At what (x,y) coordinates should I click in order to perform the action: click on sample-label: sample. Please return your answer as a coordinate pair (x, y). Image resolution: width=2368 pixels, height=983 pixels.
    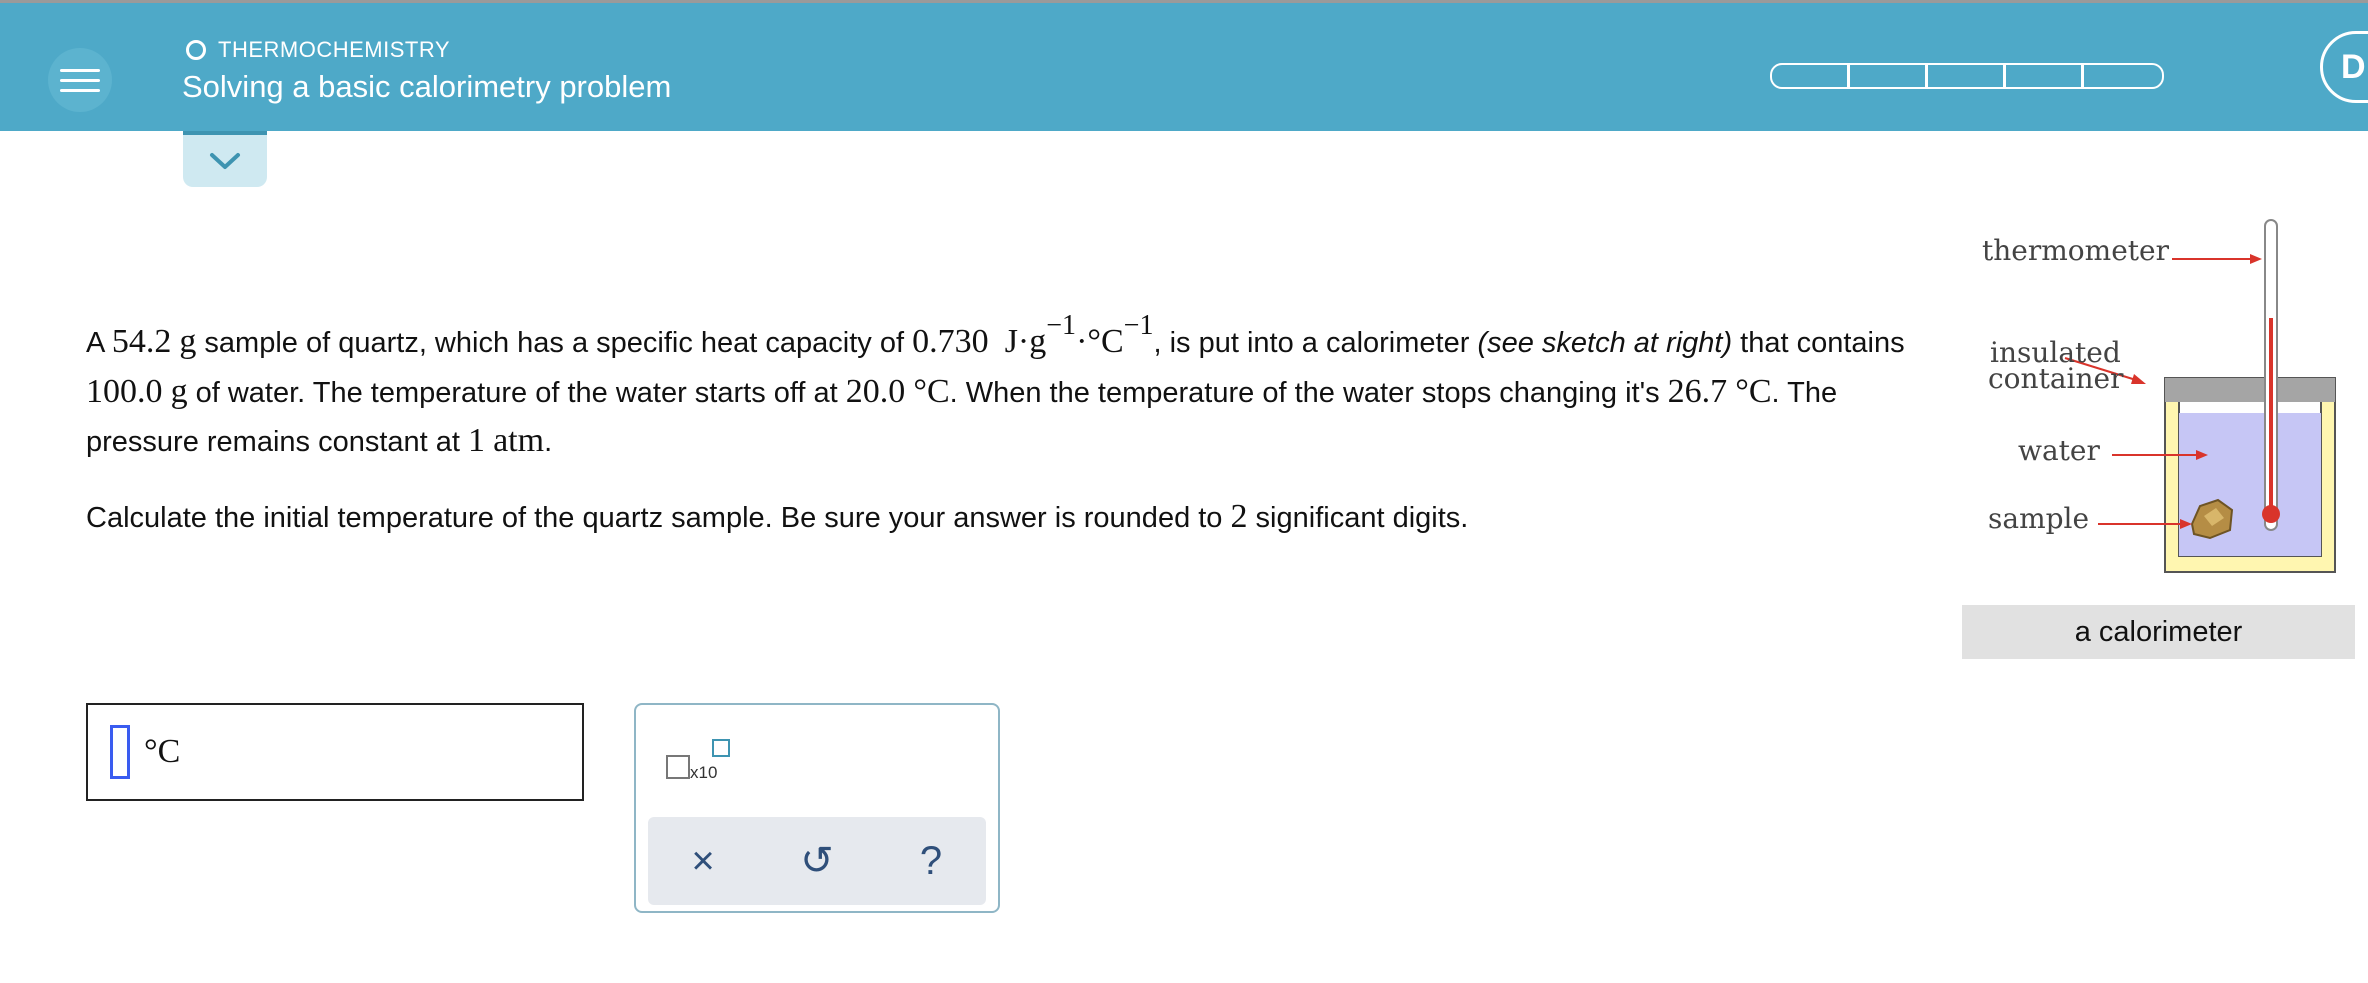
    Looking at the image, I should click on (2039, 518).